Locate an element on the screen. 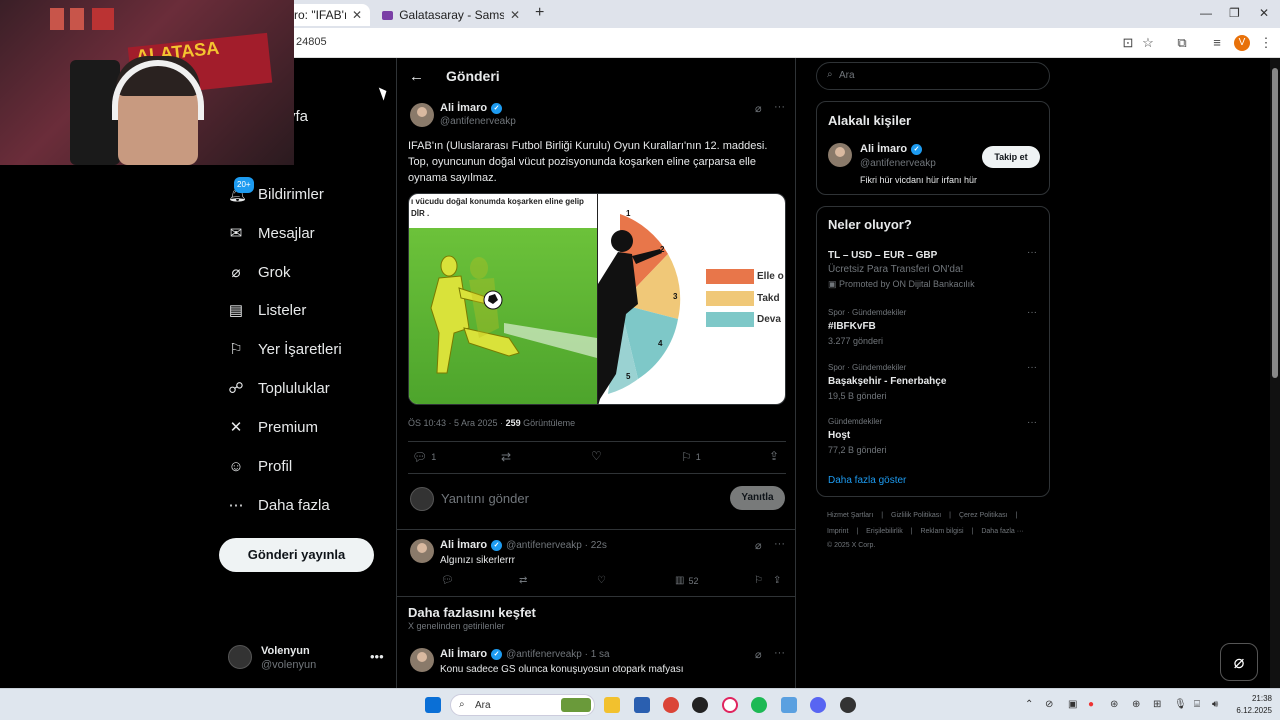  footer-link: Erişilebilirlik is located at coordinates (884, 531).